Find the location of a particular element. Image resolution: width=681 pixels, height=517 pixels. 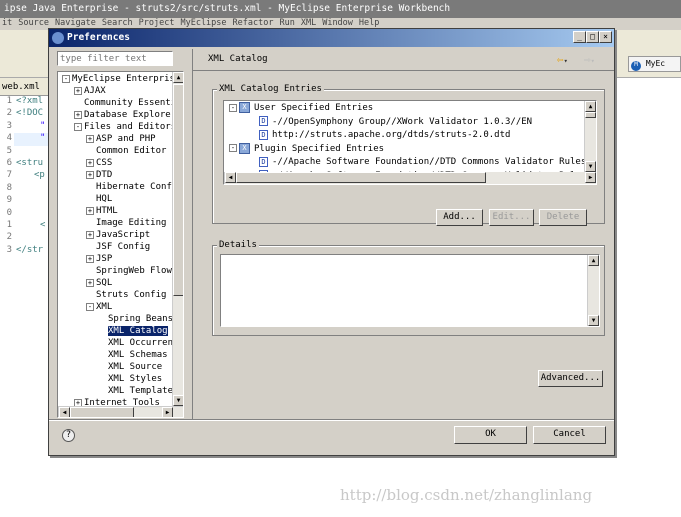

cancel-button: Cancel is located at coordinates (569, 435).